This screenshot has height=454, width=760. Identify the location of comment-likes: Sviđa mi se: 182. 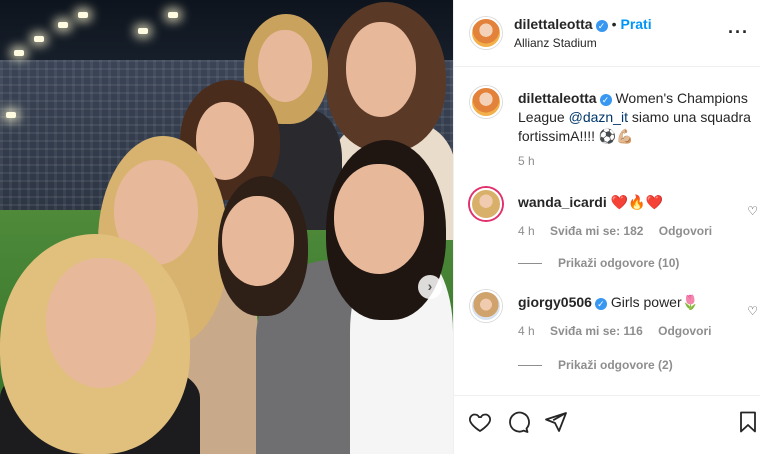
(596, 231).